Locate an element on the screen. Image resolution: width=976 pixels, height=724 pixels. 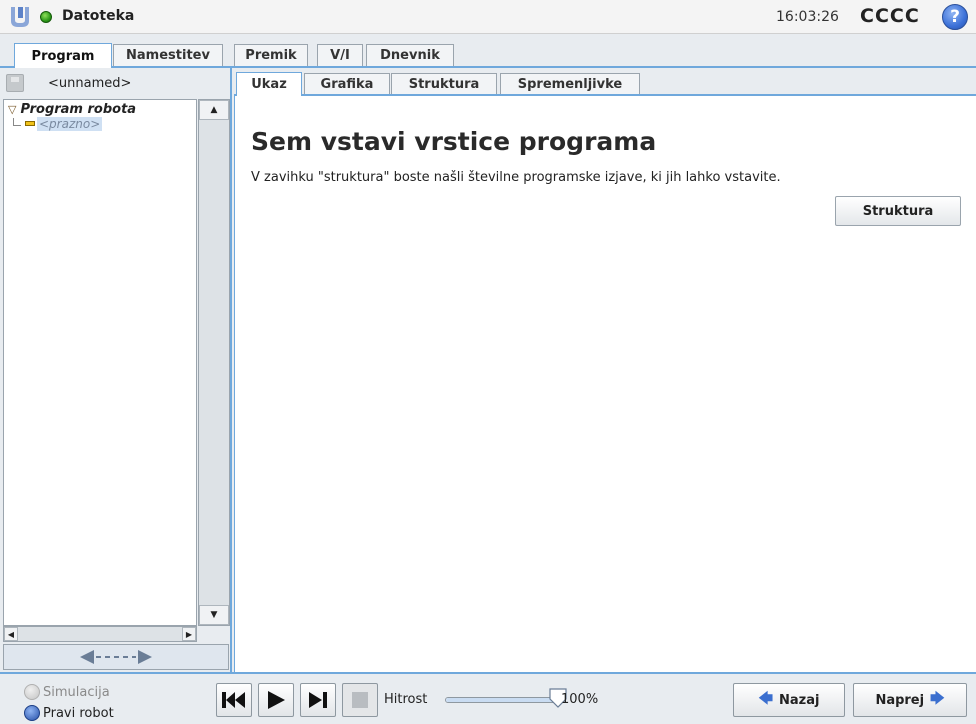
subtab-ukaz: Ukaz is located at coordinates (269, 84).